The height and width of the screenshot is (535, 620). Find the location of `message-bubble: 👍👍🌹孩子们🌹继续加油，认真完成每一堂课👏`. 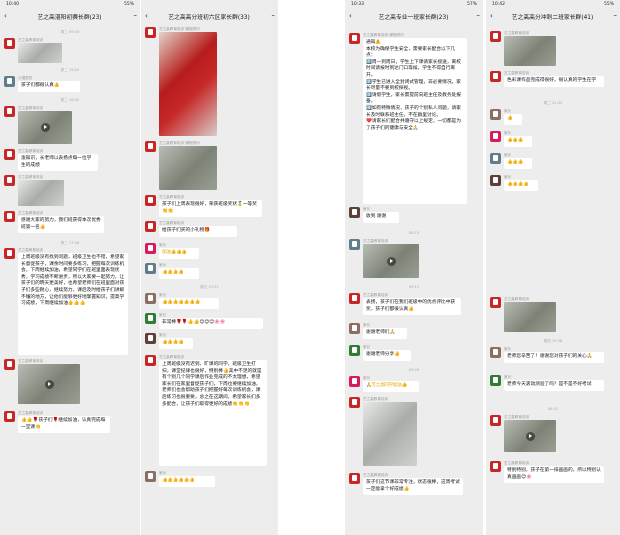

message-bubble: 👍👍🌹孩子们🌹继续加油，认真完成每一堂课👏 is located at coordinates (64, 425).